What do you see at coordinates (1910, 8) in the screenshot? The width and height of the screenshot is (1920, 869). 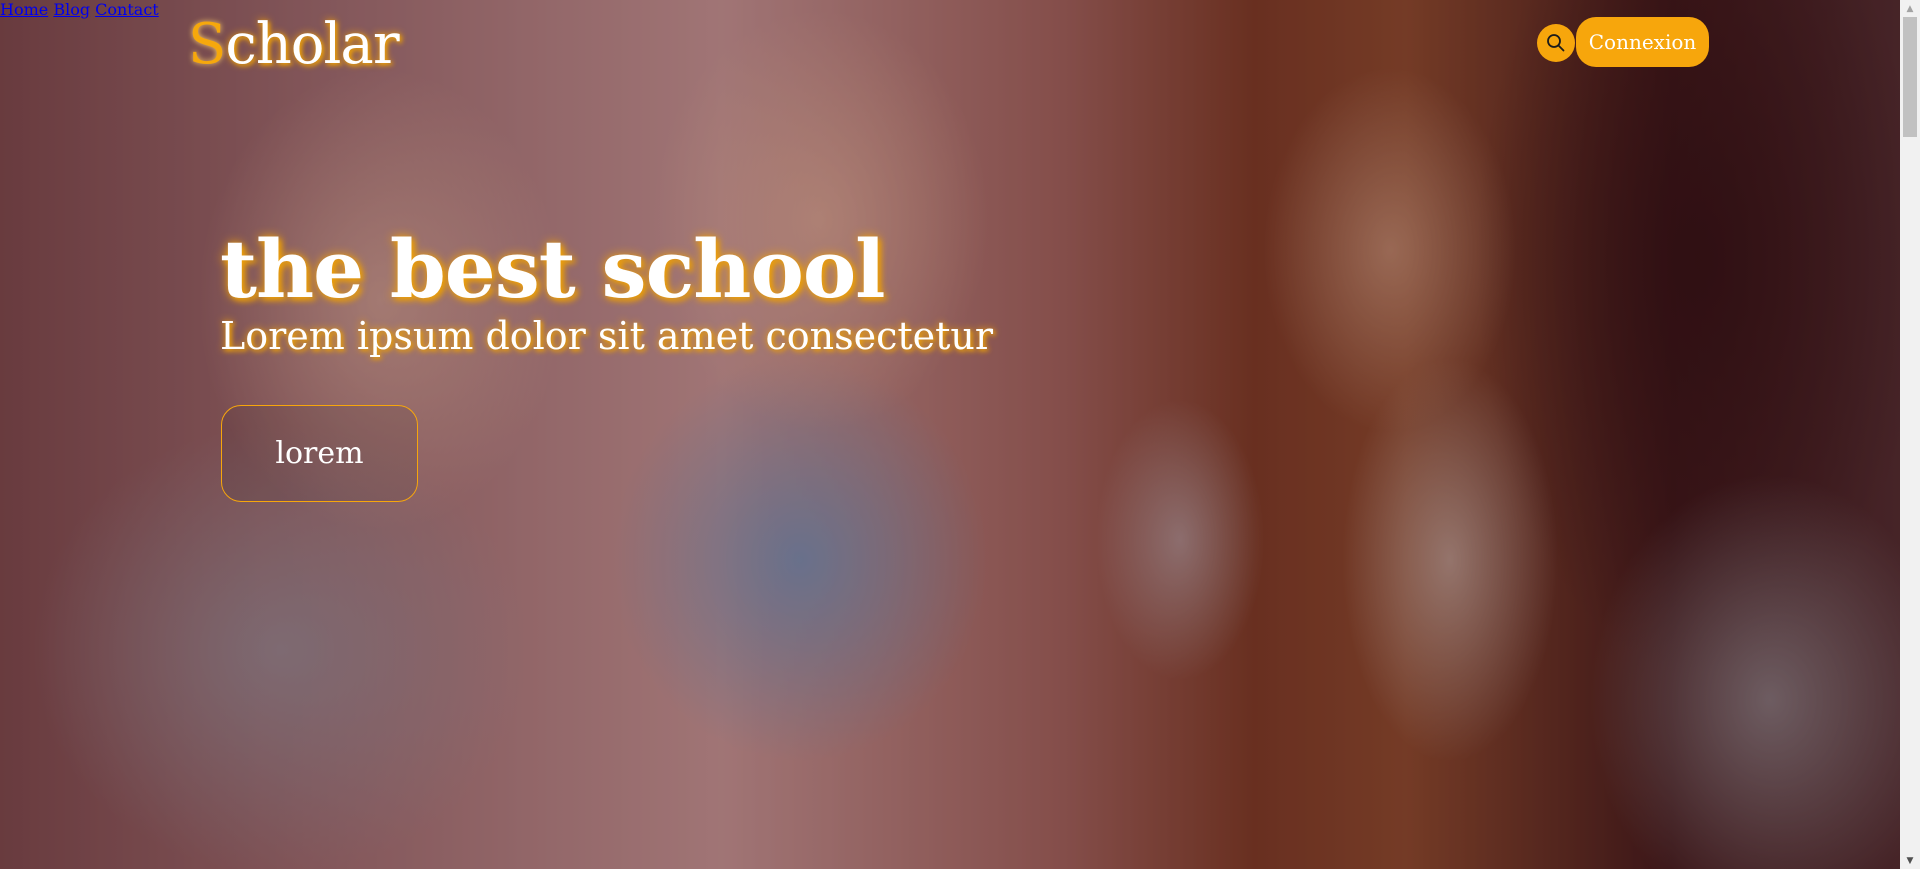 I see `scroll-up-arrow-icon: ▲` at bounding box center [1910, 8].